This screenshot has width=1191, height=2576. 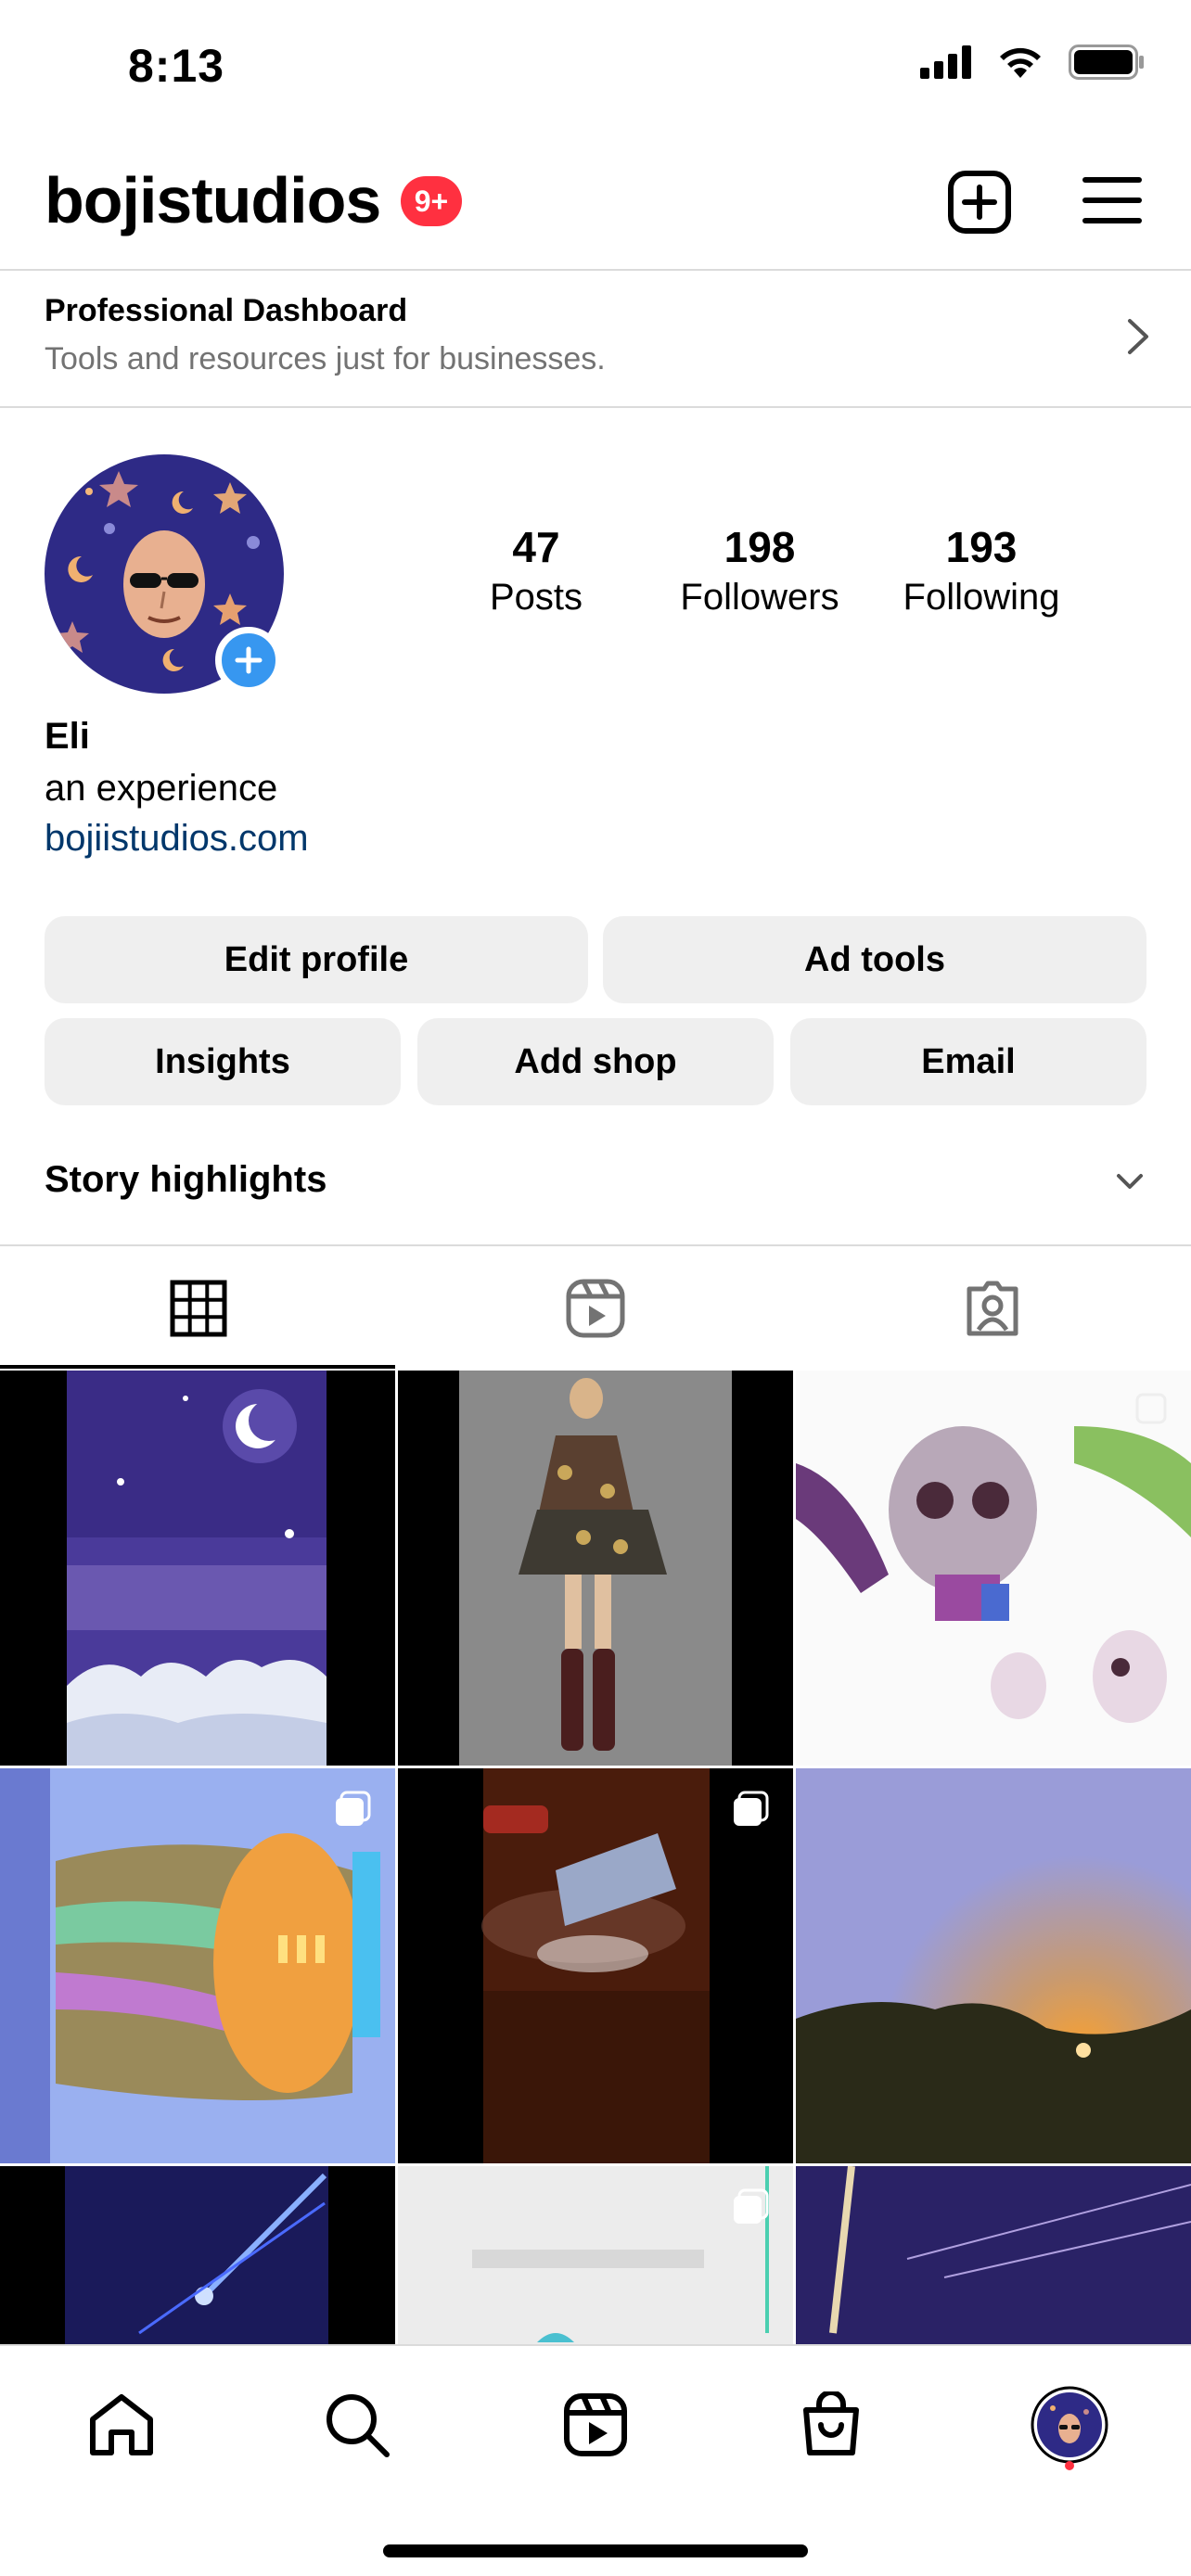 I want to click on home-icon, so click(x=121, y=2424).